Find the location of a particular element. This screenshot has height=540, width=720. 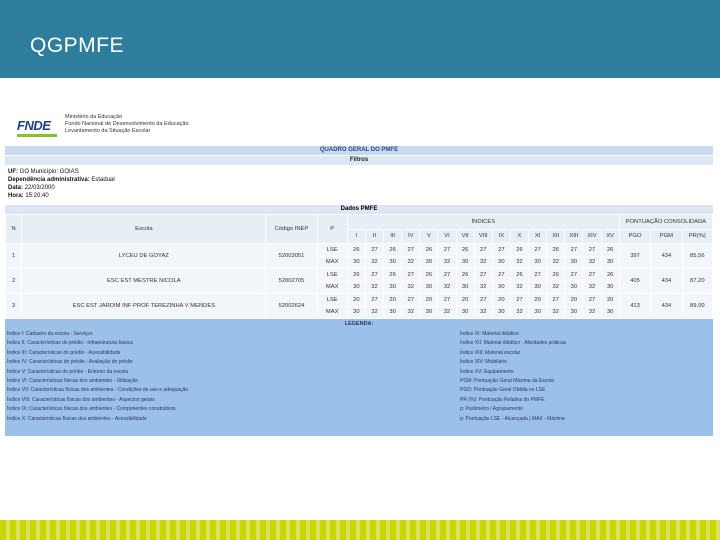

fnde-logo: FNDE is located at coordinates (34, 125).